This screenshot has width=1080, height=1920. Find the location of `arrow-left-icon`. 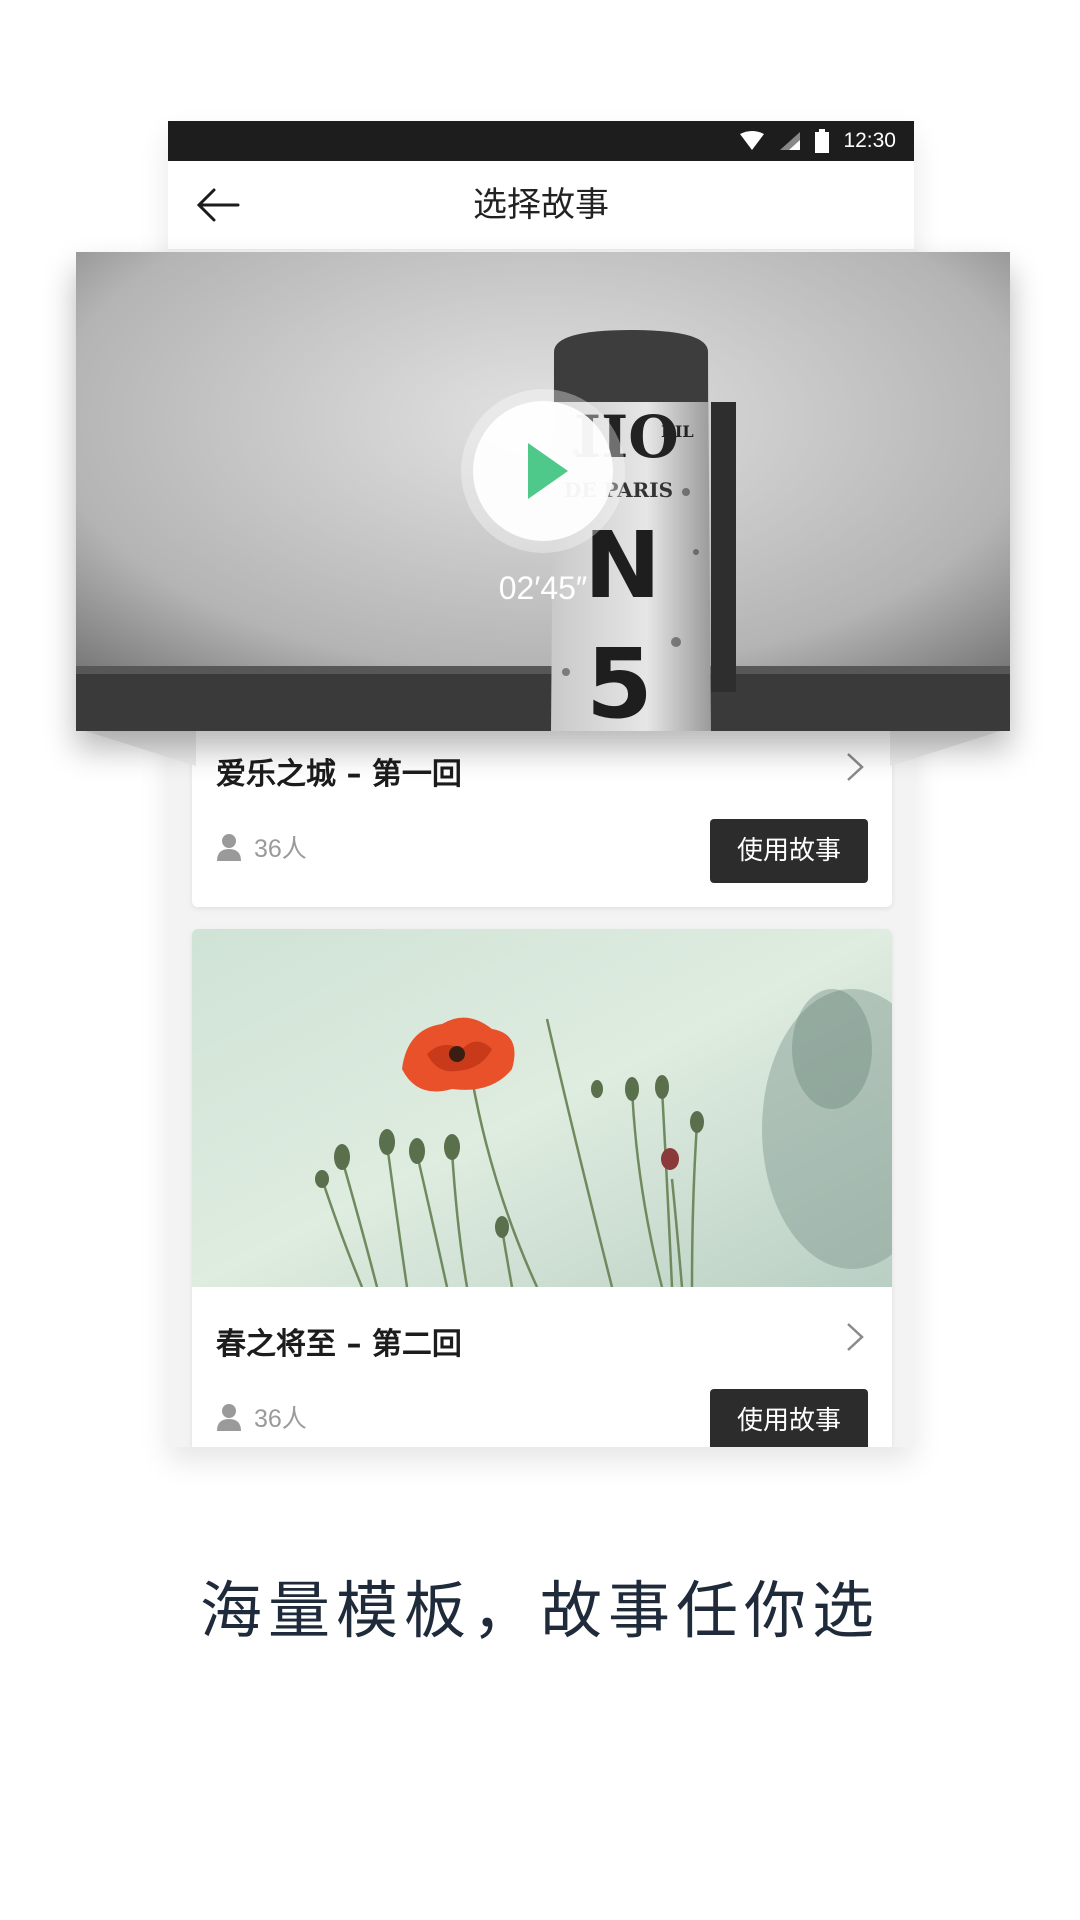

arrow-left-icon is located at coordinates (218, 205).